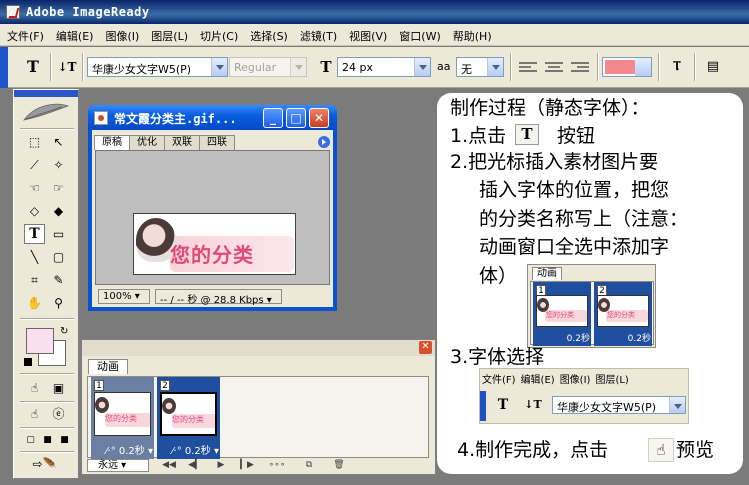  Describe the element at coordinates (499, 380) in the screenshot. I see `snippet-menu-file: 文件(F)` at that location.